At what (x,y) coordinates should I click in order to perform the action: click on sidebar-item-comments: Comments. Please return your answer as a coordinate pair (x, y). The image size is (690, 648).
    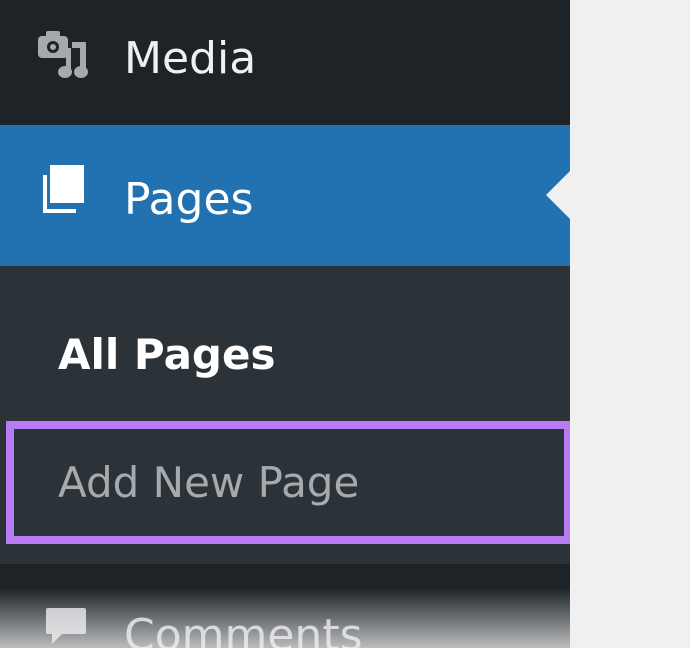
    Looking at the image, I should click on (285, 606).